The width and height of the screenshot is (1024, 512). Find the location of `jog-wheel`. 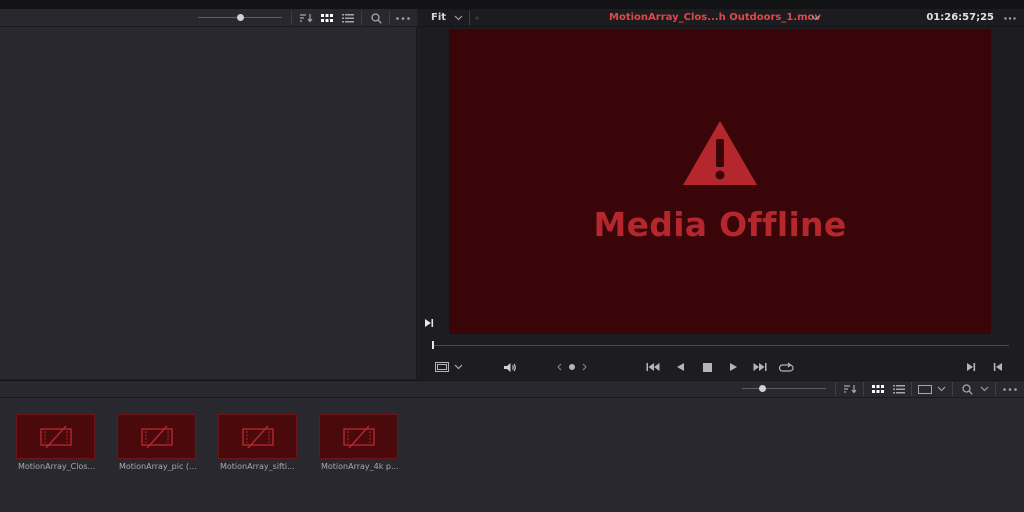

jog-wheel is located at coordinates (572, 367).